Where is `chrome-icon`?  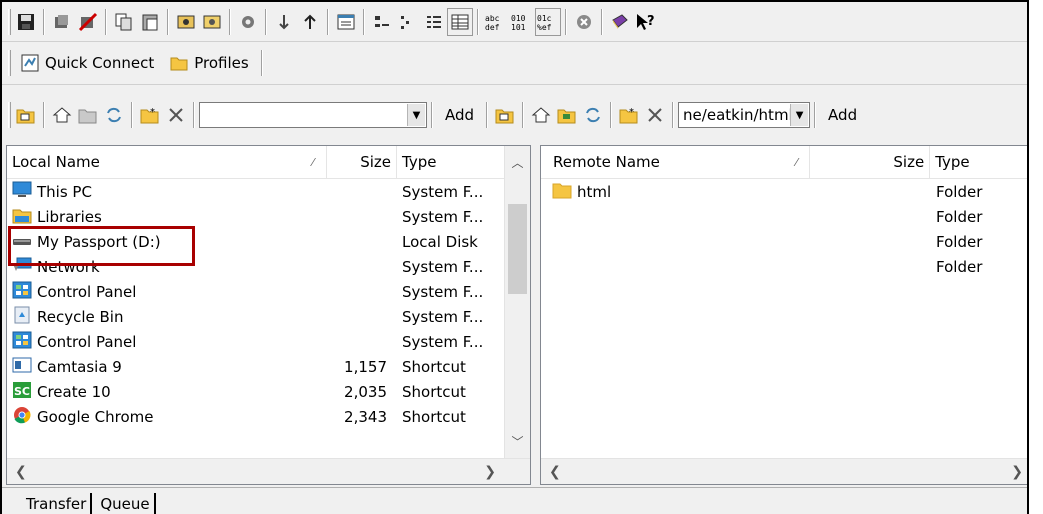
chrome-icon is located at coordinates (22, 417).